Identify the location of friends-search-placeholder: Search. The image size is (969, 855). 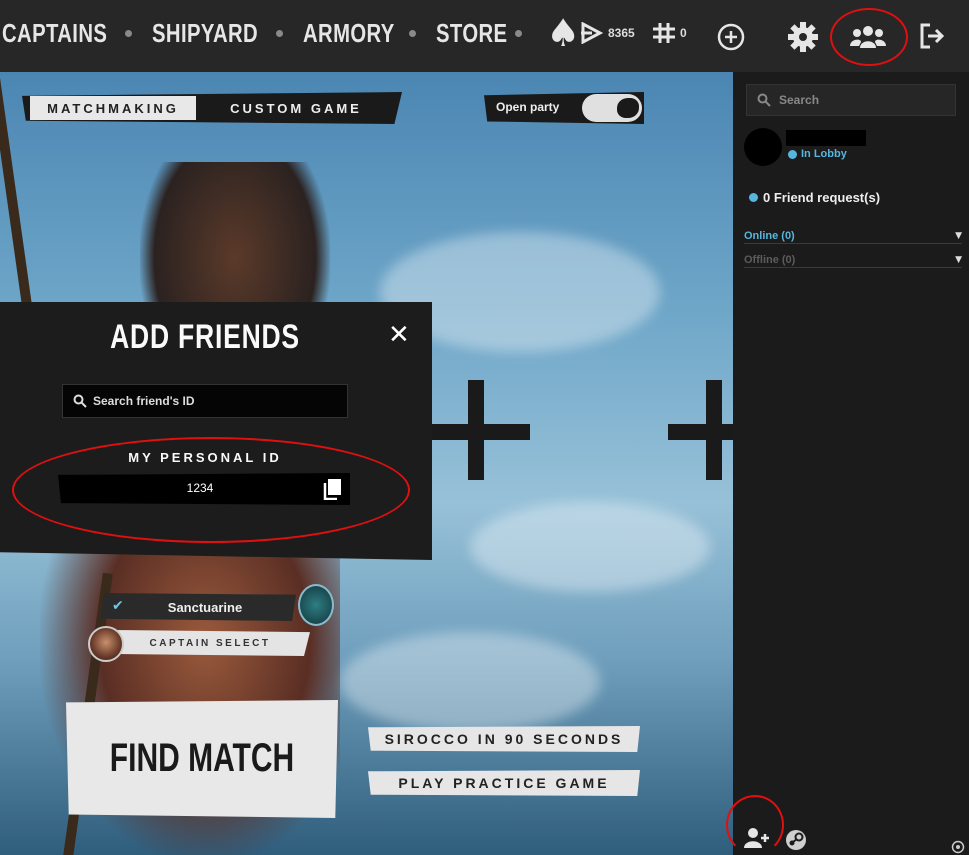
(799, 100).